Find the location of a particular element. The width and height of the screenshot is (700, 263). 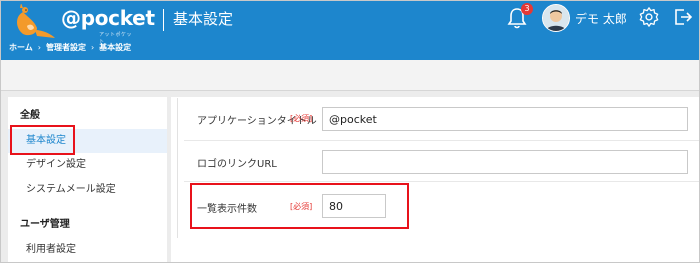

breadcrumb: ホーム › 管理者設定 › 基本設定 is located at coordinates (70, 47).